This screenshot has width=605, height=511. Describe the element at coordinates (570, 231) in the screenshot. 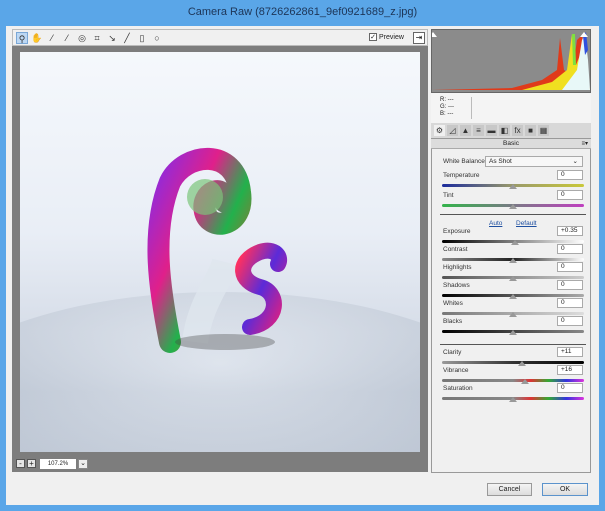

I see `exposure-input: +0.35` at that location.